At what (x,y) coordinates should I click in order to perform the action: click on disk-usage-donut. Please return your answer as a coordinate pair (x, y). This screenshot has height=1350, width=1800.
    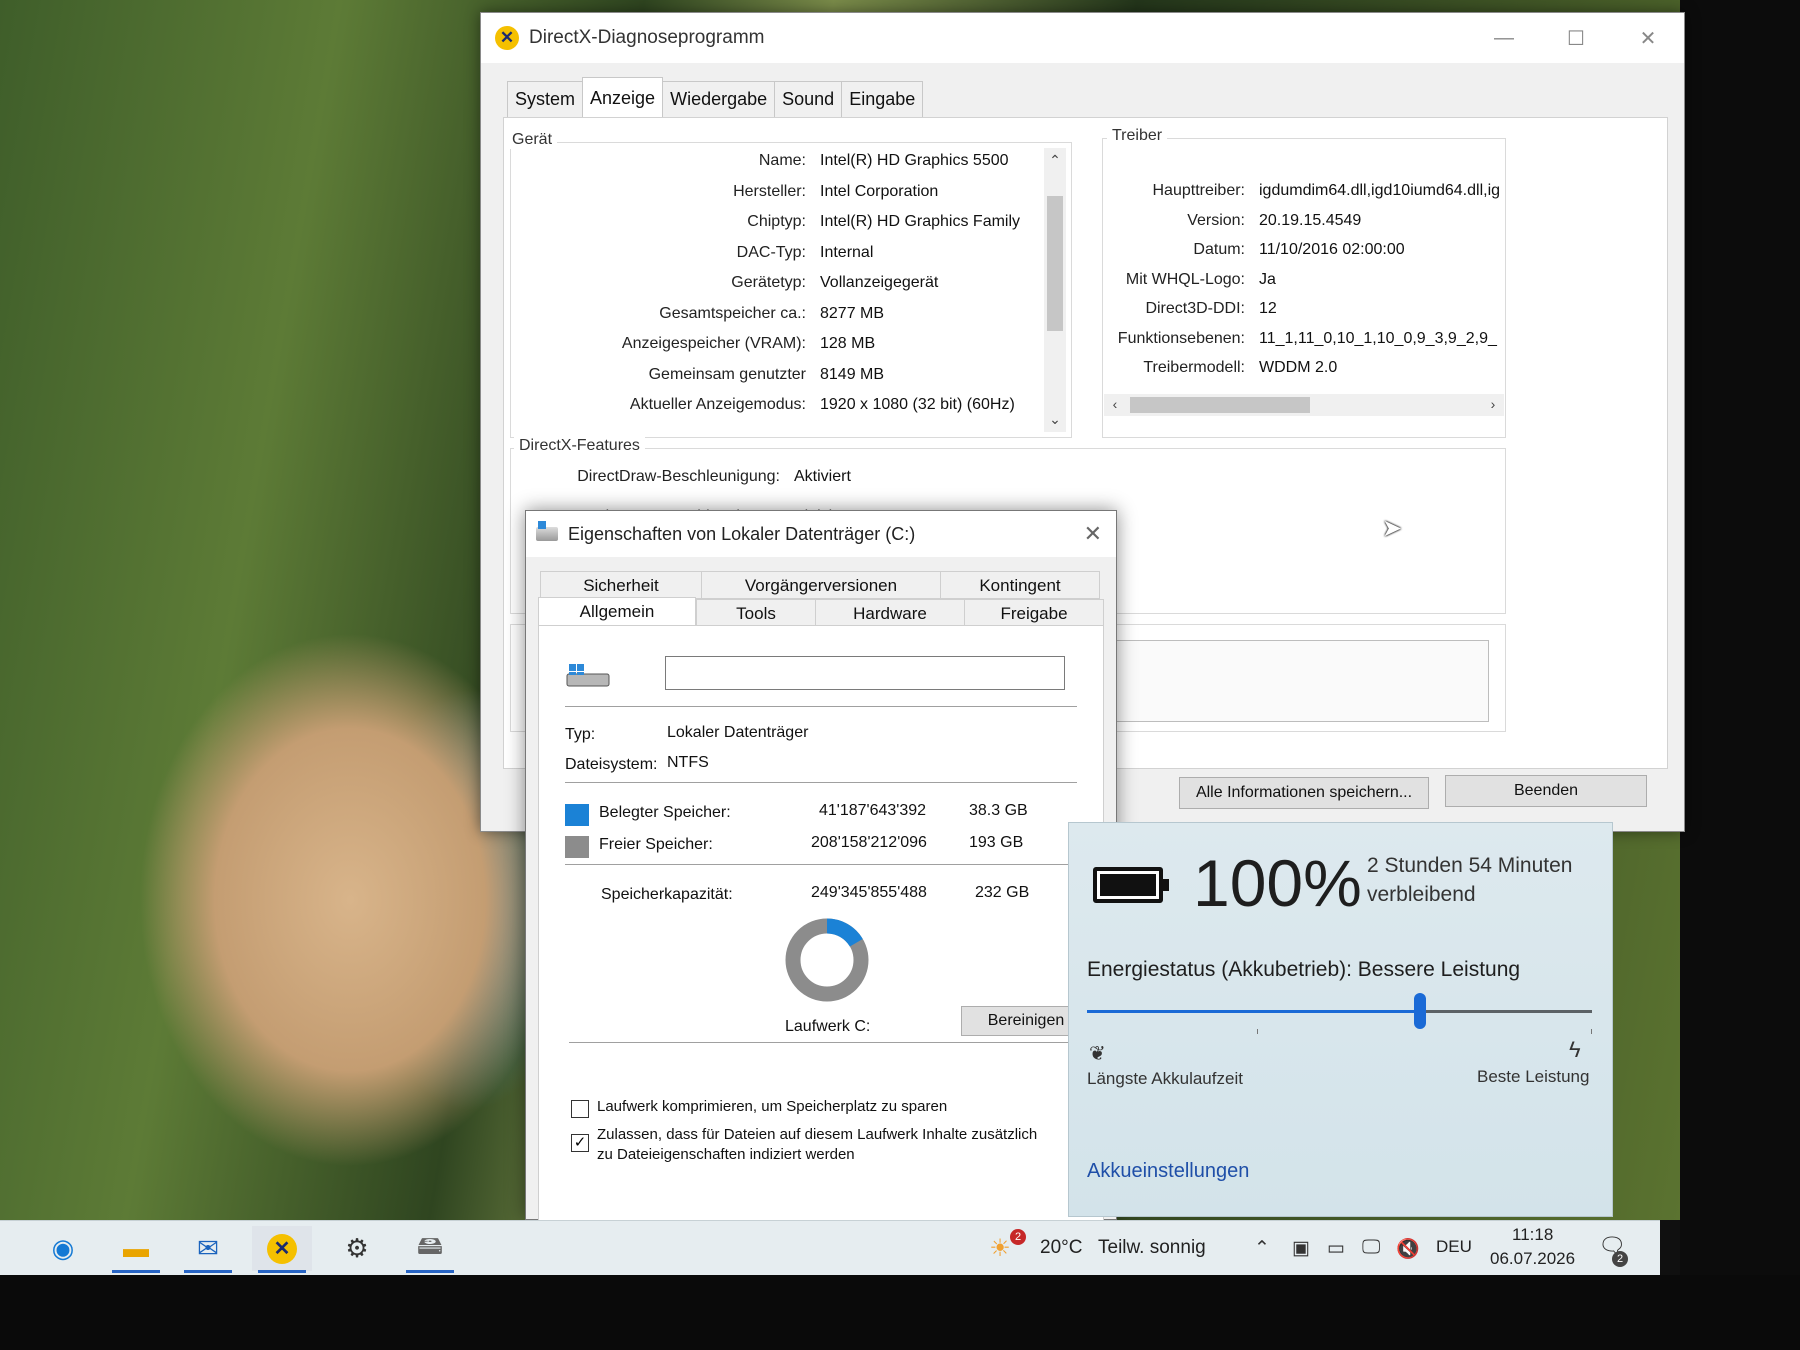
    Looking at the image, I should click on (827, 960).